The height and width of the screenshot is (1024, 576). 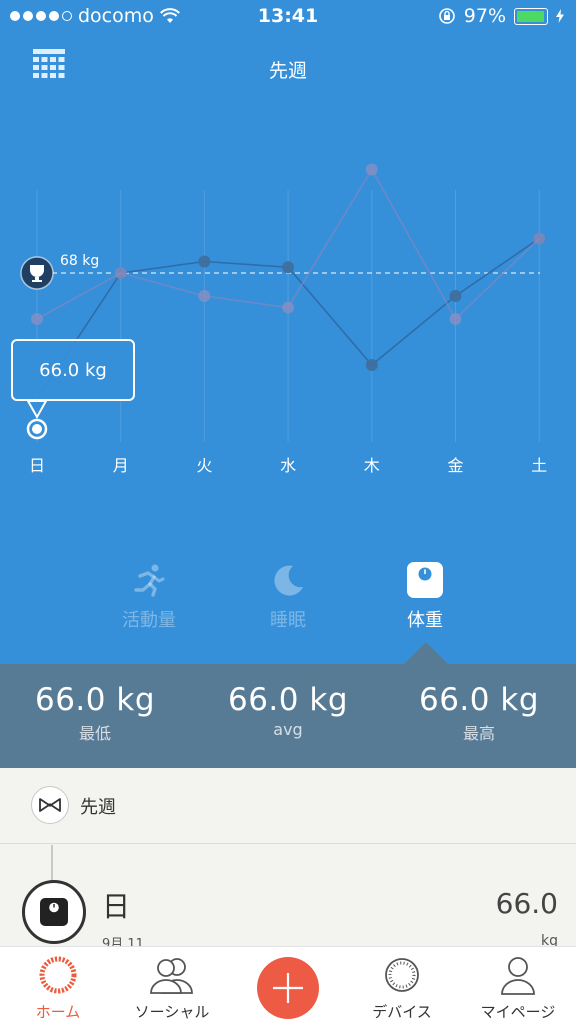 I want to click on person-icon, so click(x=518, y=976).